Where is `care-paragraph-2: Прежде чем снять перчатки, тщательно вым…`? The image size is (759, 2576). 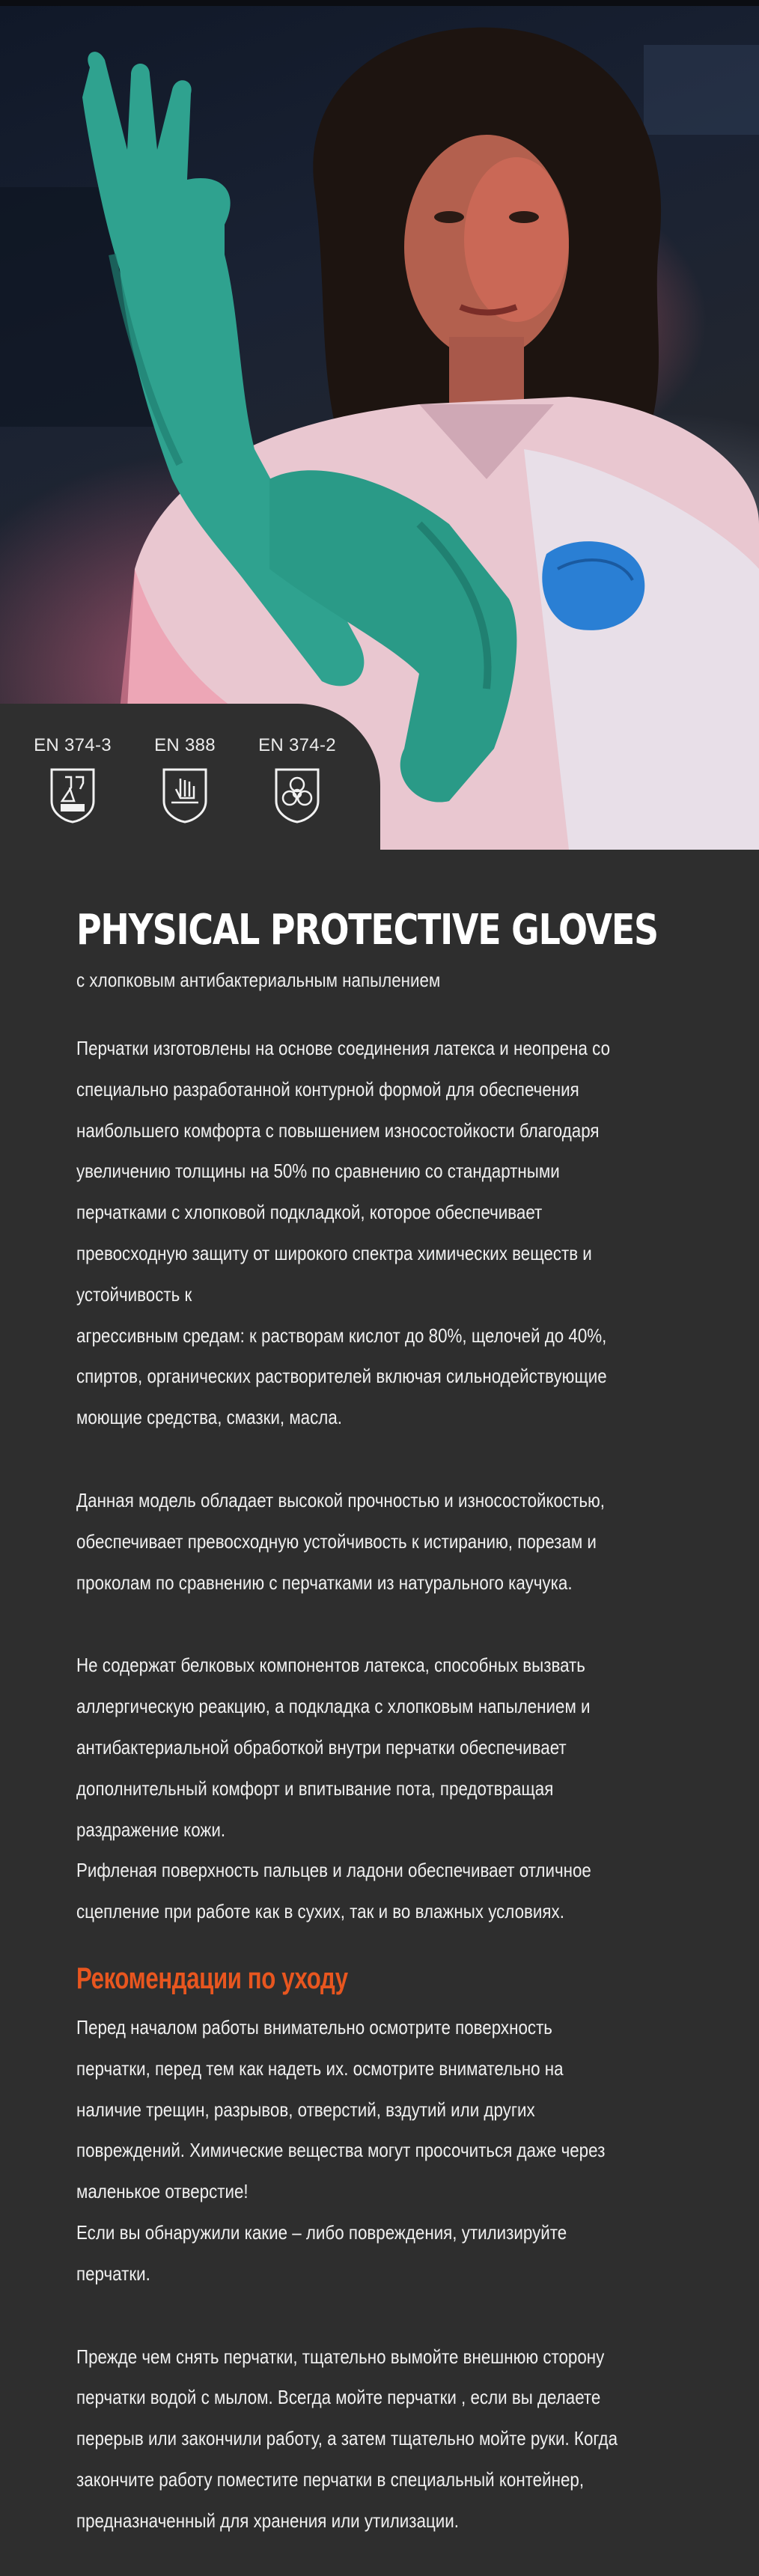
care-paragraph-2: Прежде чем снять перчатки, тщательно вым… is located at coordinates (347, 2439).